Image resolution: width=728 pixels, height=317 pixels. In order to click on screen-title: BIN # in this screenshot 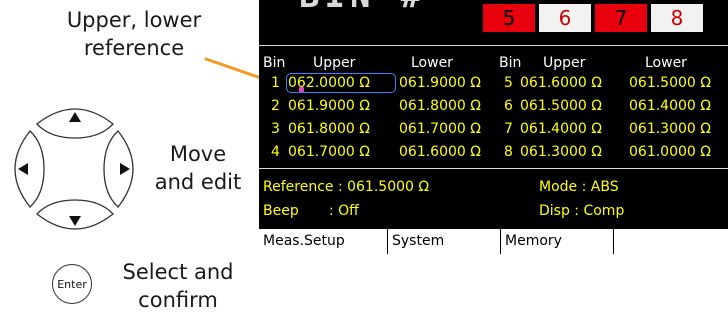, I will do `click(362, 8)`.